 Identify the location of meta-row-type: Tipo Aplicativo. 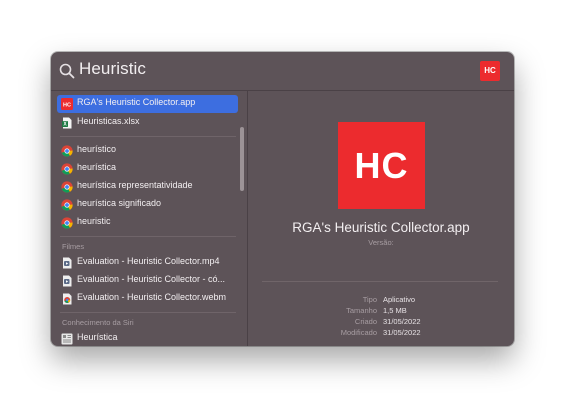
(381, 300).